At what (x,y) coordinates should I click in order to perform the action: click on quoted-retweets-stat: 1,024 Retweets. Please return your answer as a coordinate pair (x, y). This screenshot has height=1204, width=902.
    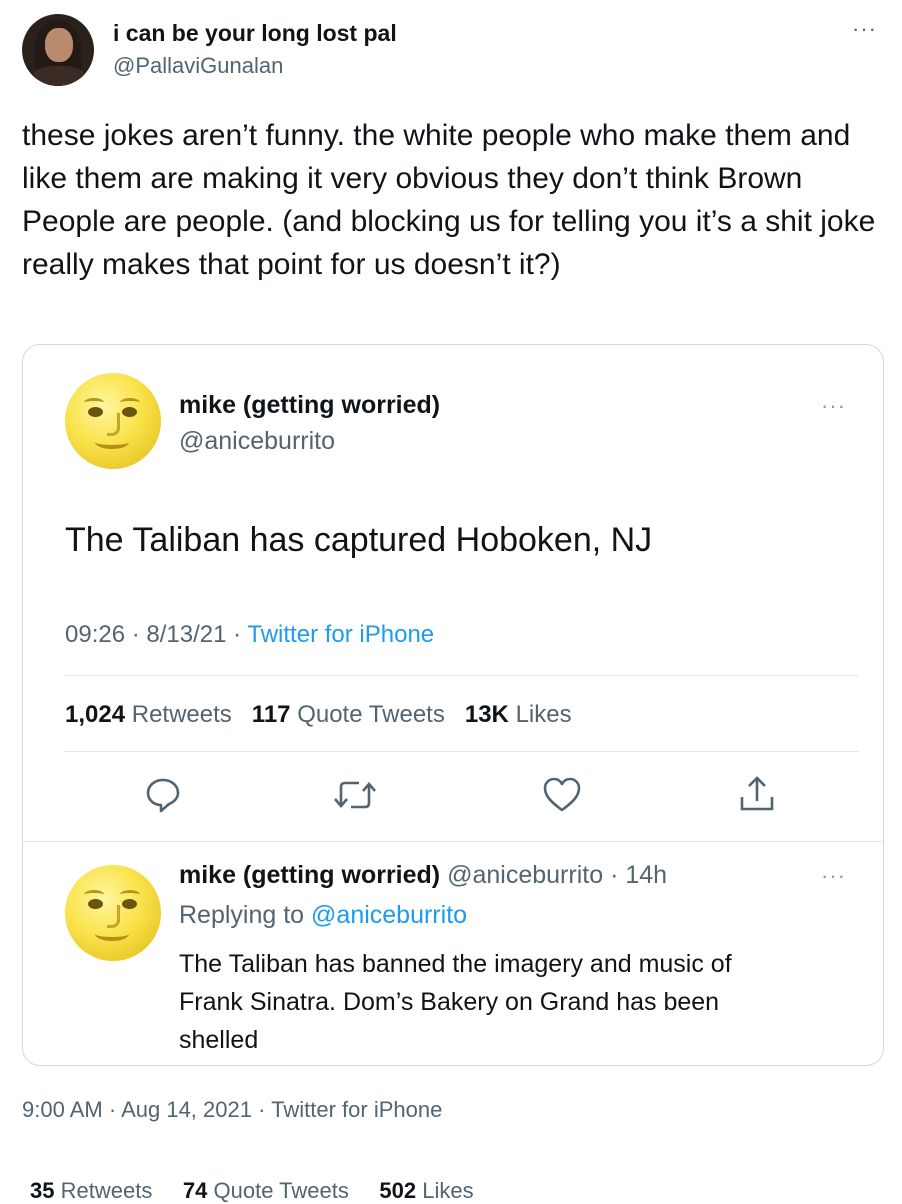
    Looking at the image, I should click on (148, 714).